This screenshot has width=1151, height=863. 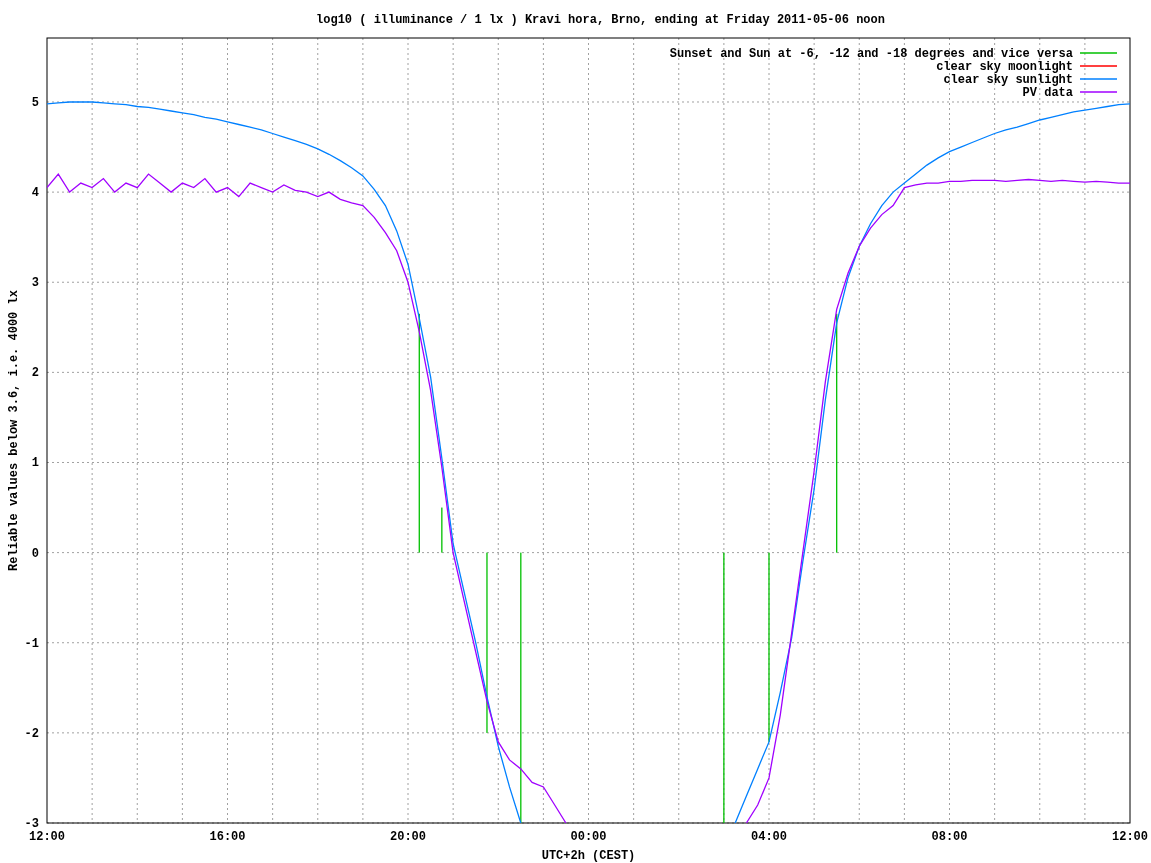 I want to click on x-tick-label: 08:00, so click(x=949, y=837).